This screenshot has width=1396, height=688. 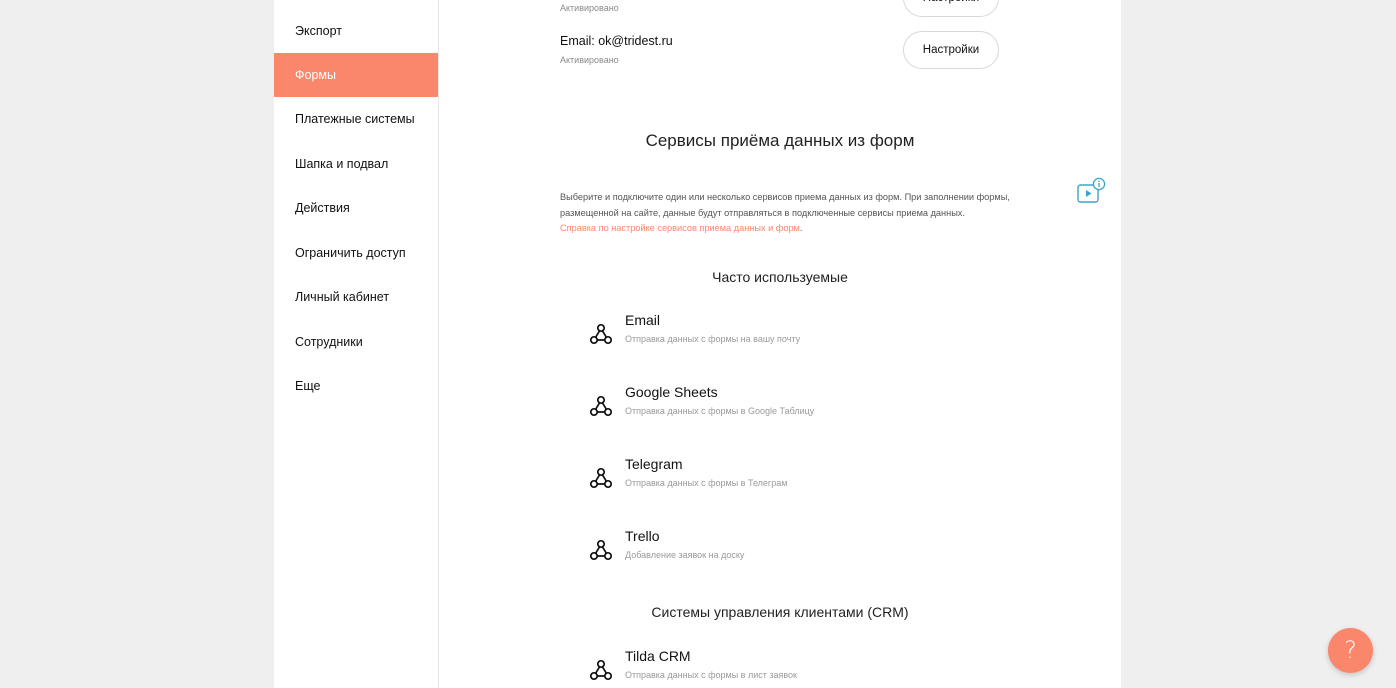 I want to click on service-name: Google Sheets, so click(x=671, y=392).